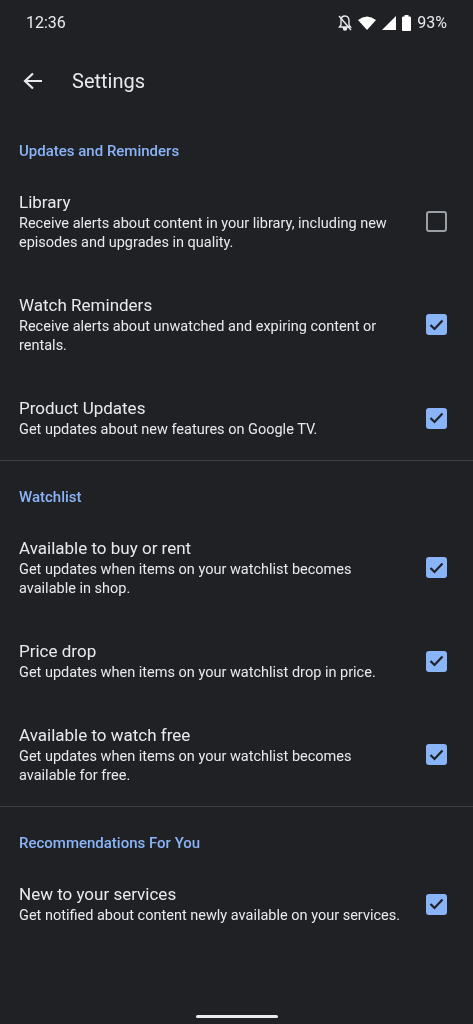  What do you see at coordinates (33, 80) in the screenshot?
I see `back-arrow-icon` at bounding box center [33, 80].